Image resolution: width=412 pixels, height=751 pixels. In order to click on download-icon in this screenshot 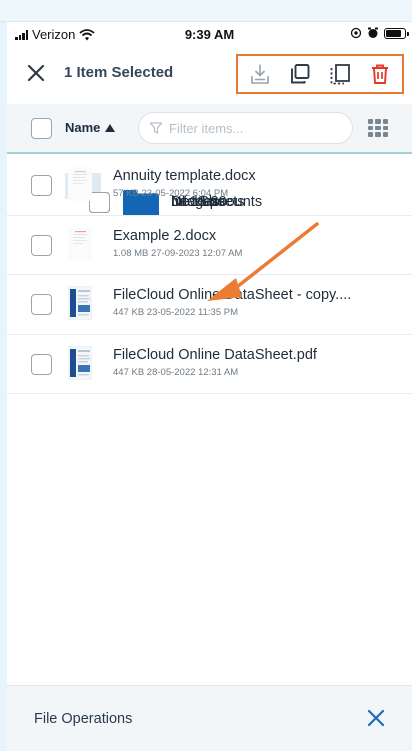, I will do `click(260, 74)`.